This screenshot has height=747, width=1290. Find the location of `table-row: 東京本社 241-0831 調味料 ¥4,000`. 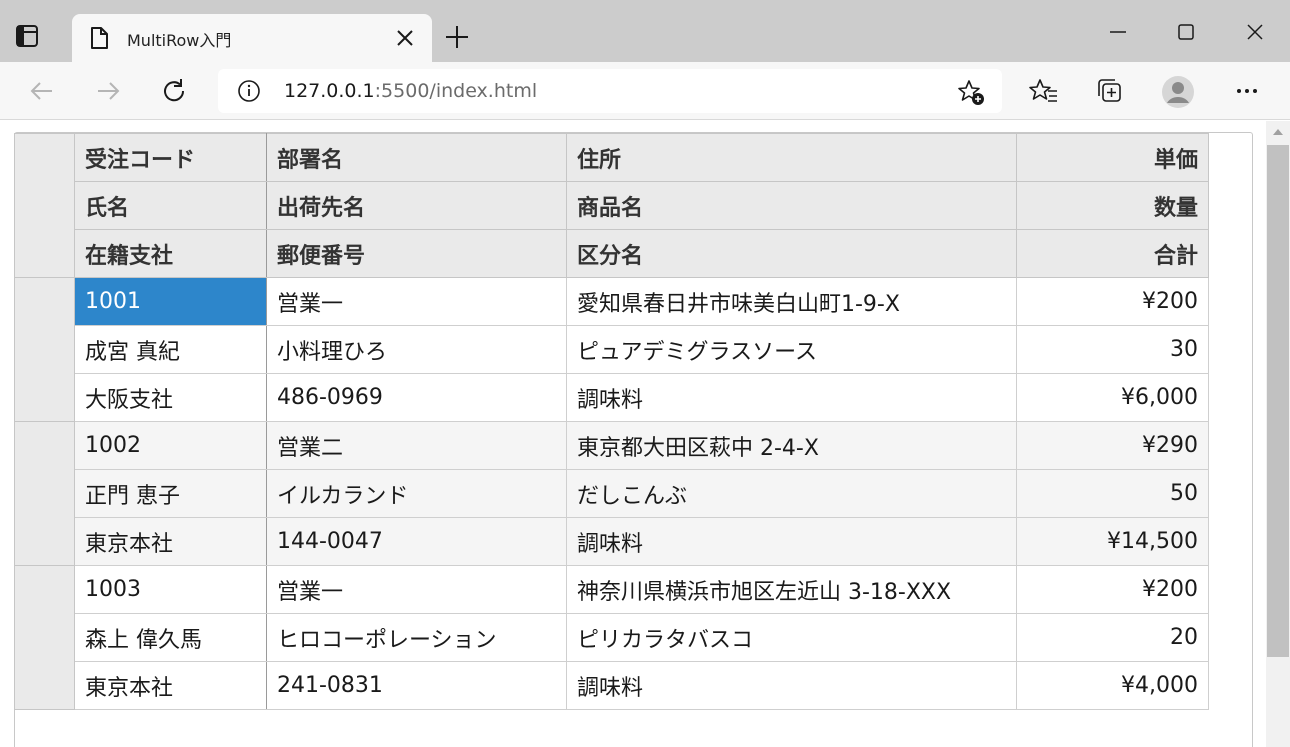

table-row: 東京本社 241-0831 調味料 ¥4,000 is located at coordinates (612, 685).